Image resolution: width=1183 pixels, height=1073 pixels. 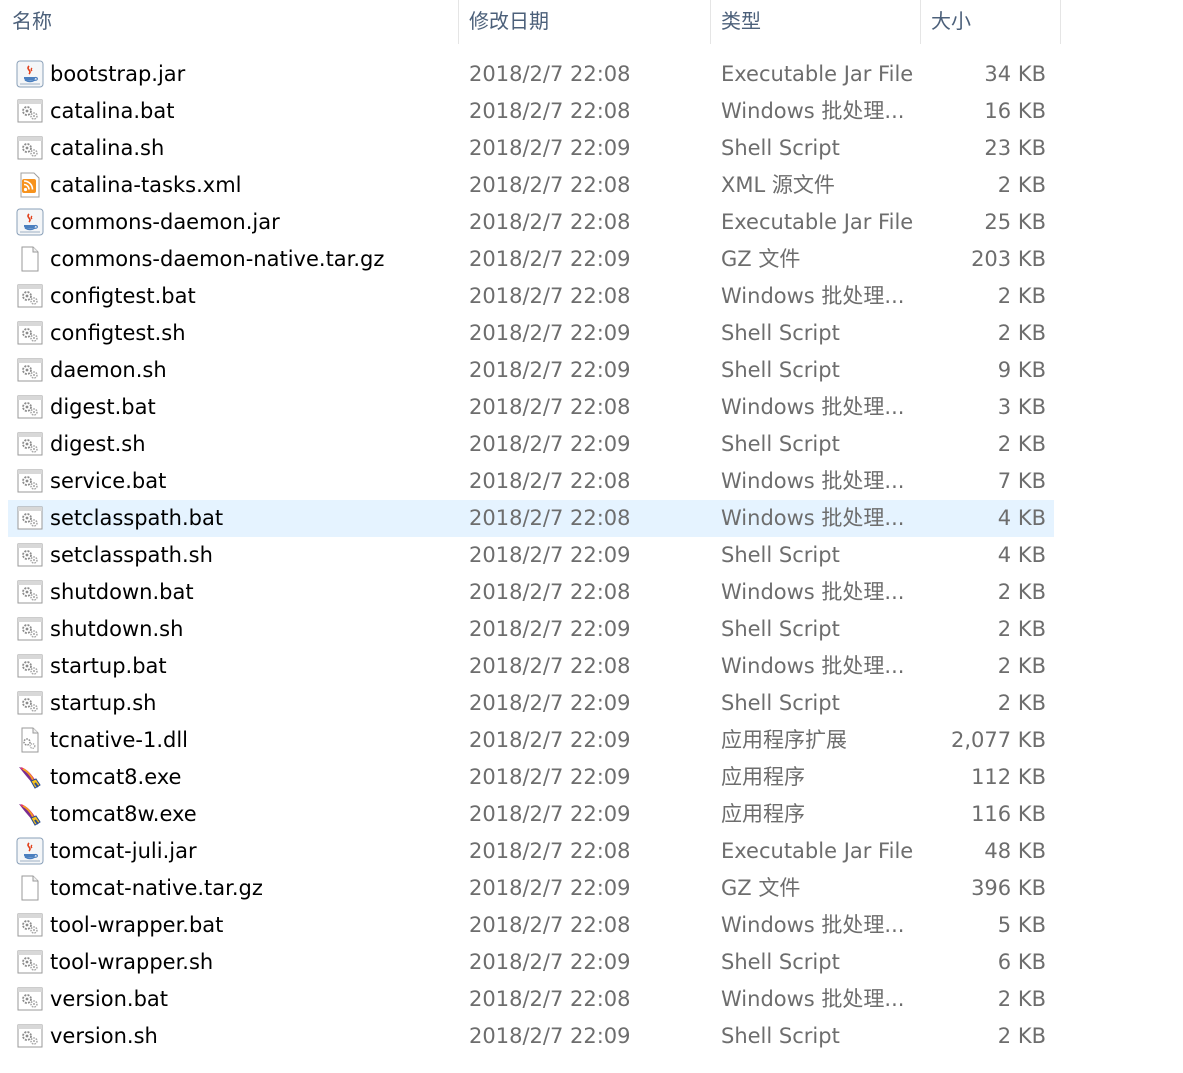 I want to click on file-size: 2,077 KB, so click(x=998, y=740).